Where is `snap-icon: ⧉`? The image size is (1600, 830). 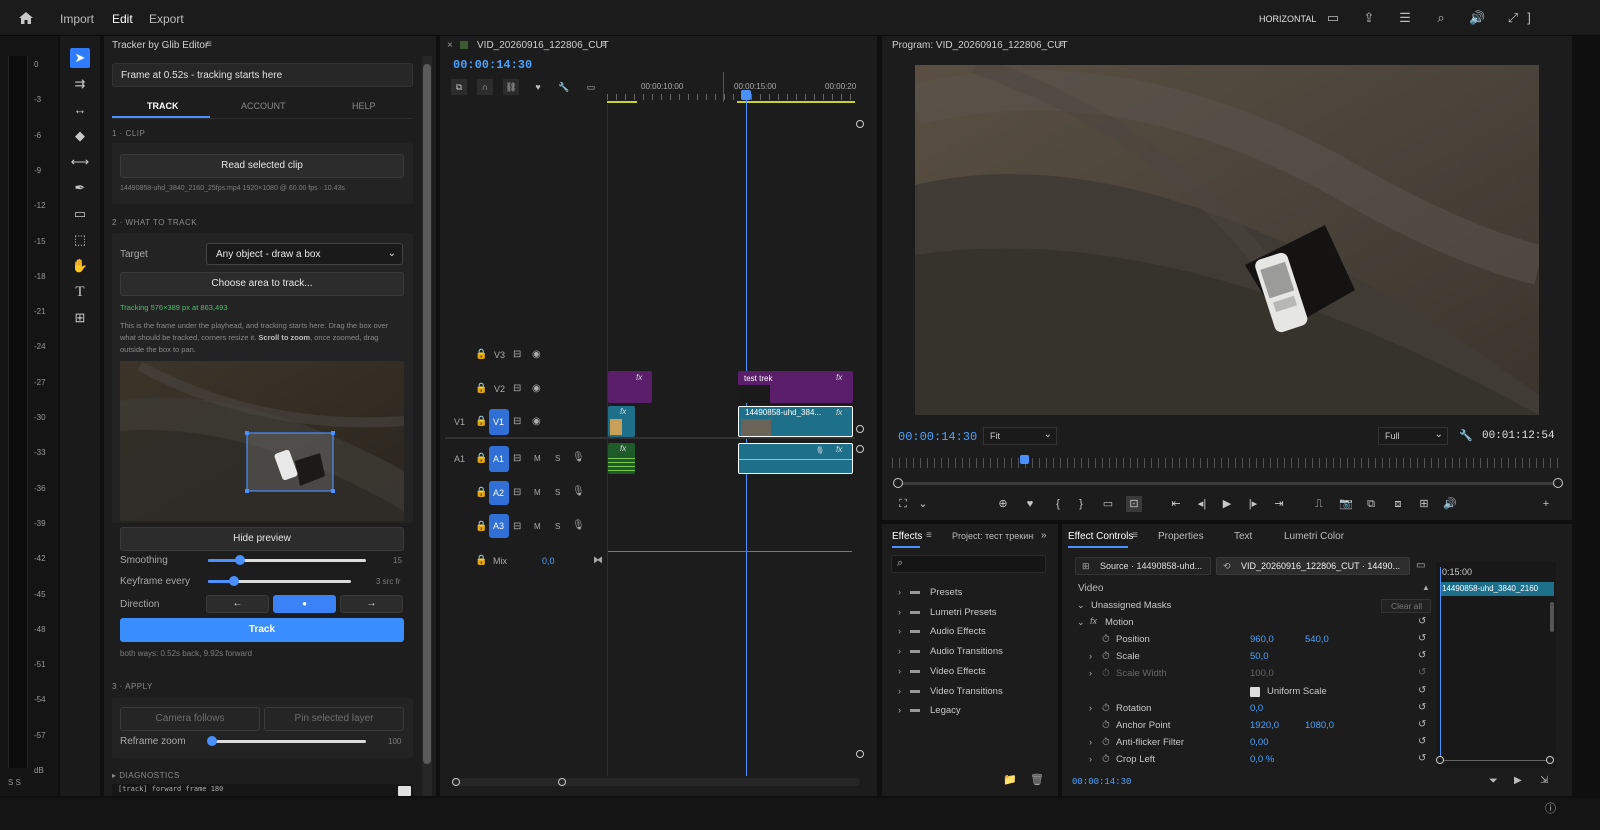 snap-icon: ⧉ is located at coordinates (459, 87).